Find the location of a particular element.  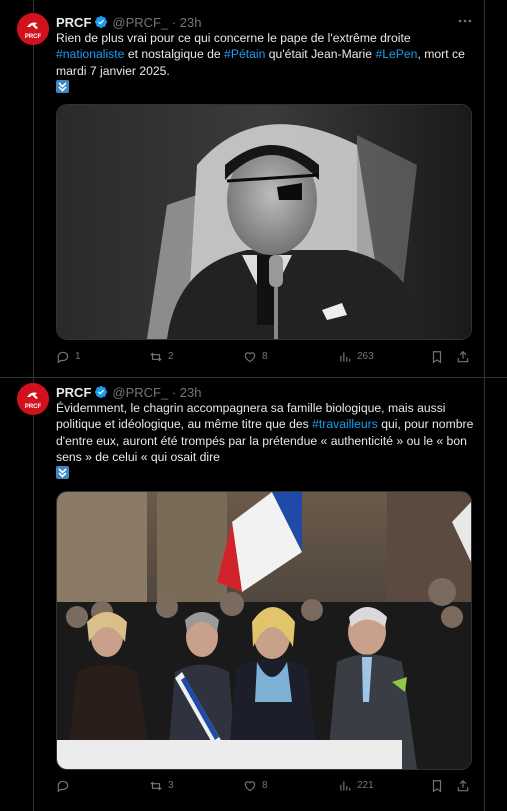

view-count: 221 is located at coordinates (365, 785).